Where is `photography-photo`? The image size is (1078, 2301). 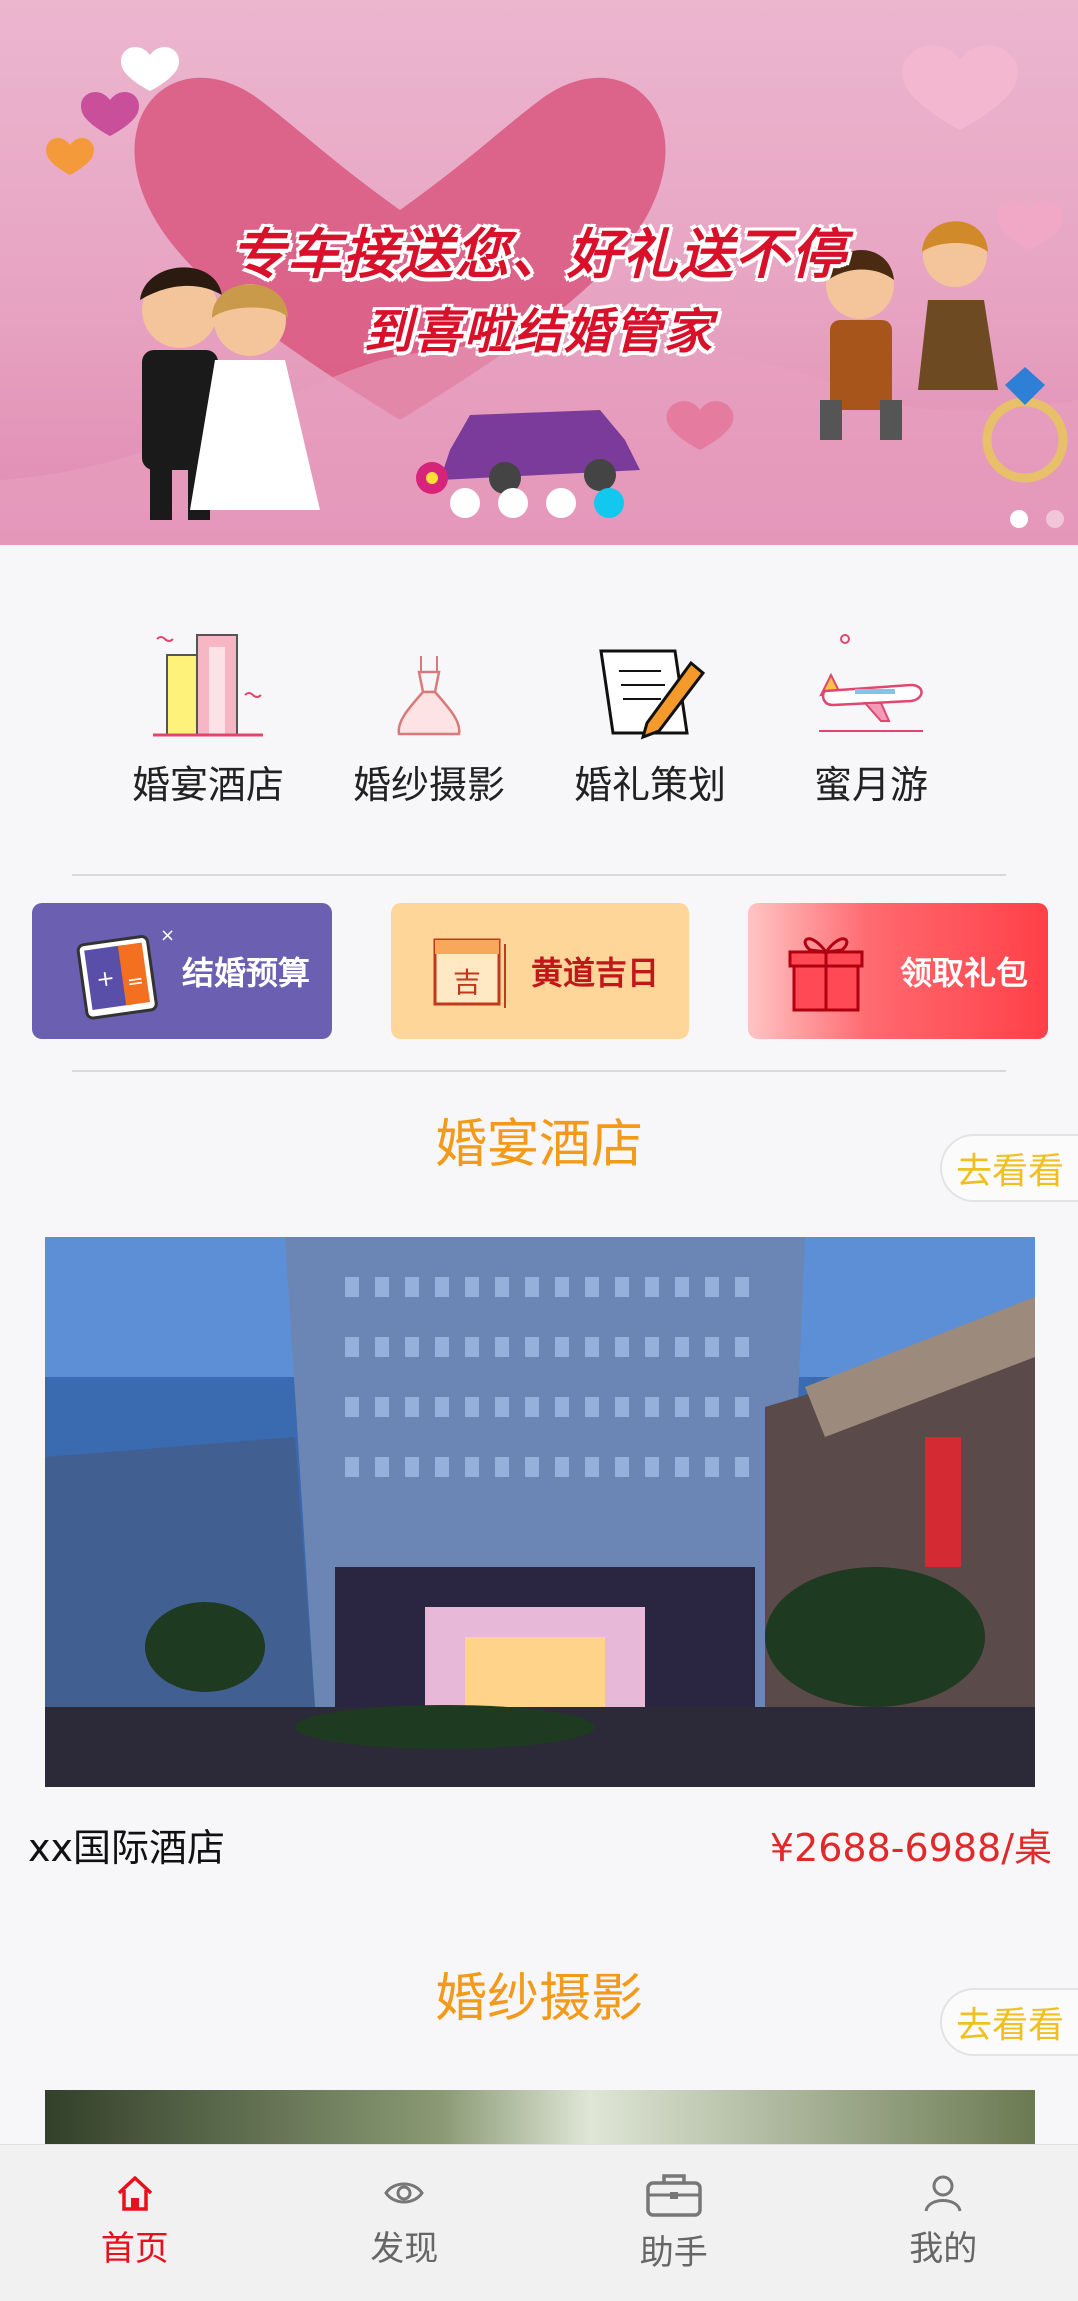 photography-photo is located at coordinates (540, 2120).